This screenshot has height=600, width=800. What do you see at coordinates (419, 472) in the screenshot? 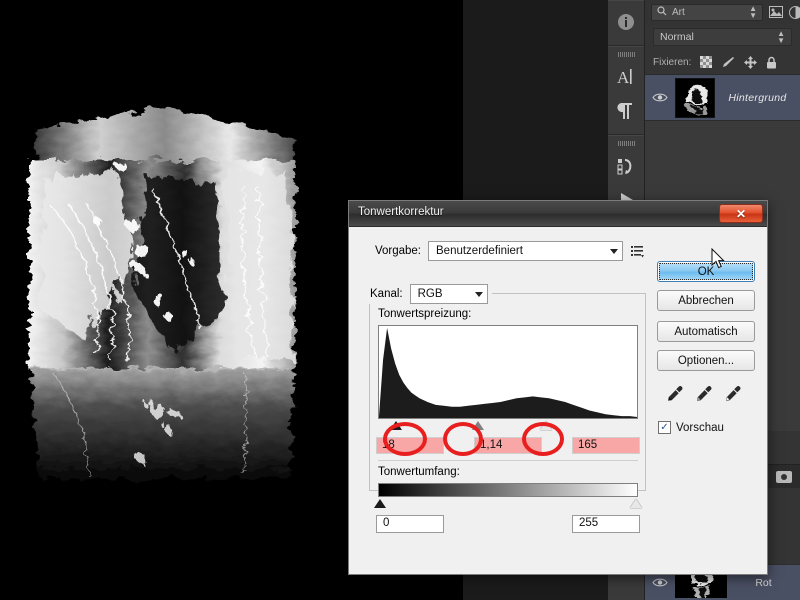
I see `output-levels-label: Tonwertumfang:` at bounding box center [419, 472].